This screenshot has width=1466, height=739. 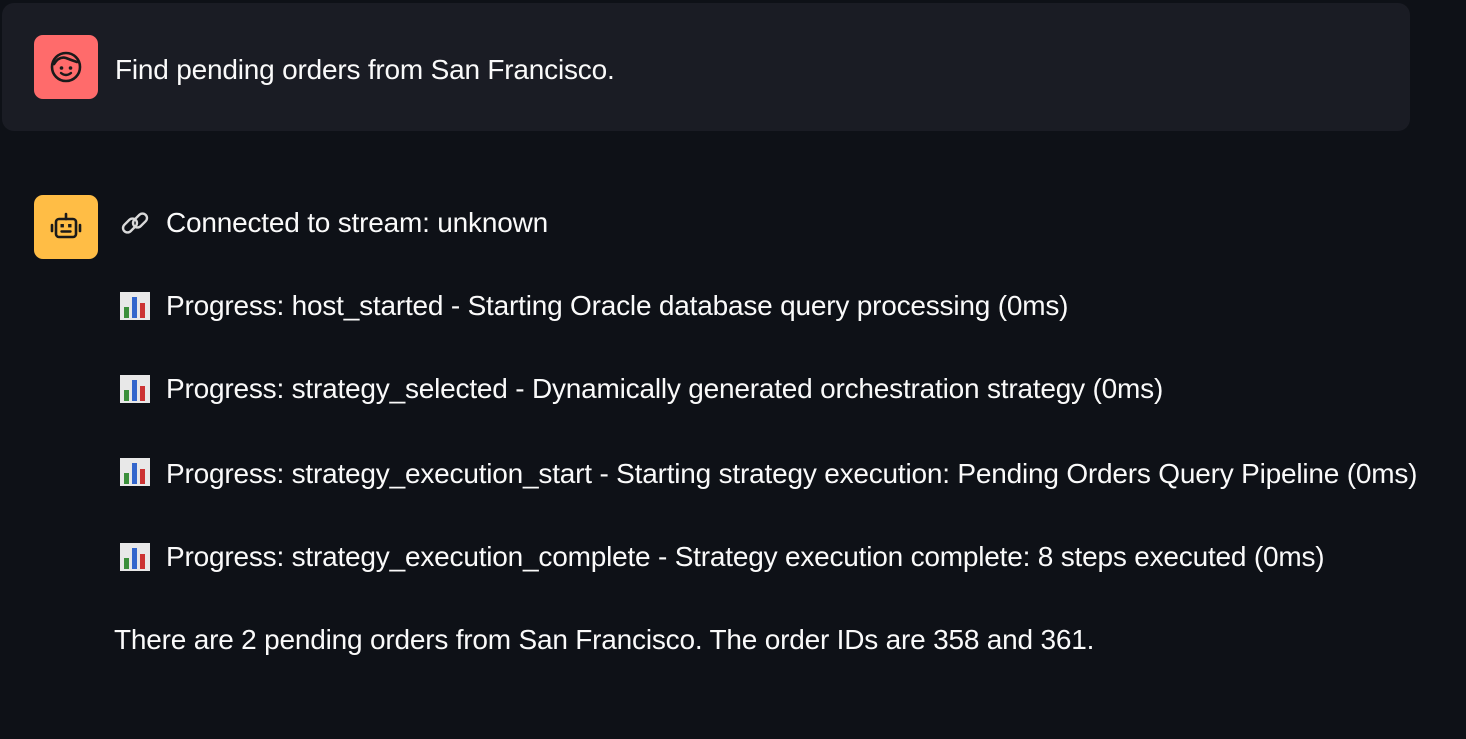 I want to click on user-face-icon, so click(x=66, y=67).